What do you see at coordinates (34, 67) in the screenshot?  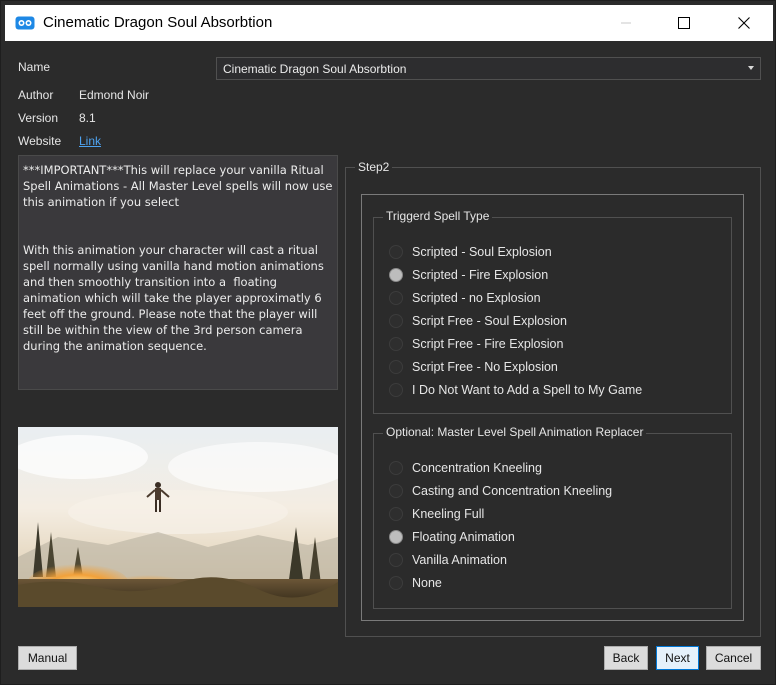 I see `name-label: Name` at bounding box center [34, 67].